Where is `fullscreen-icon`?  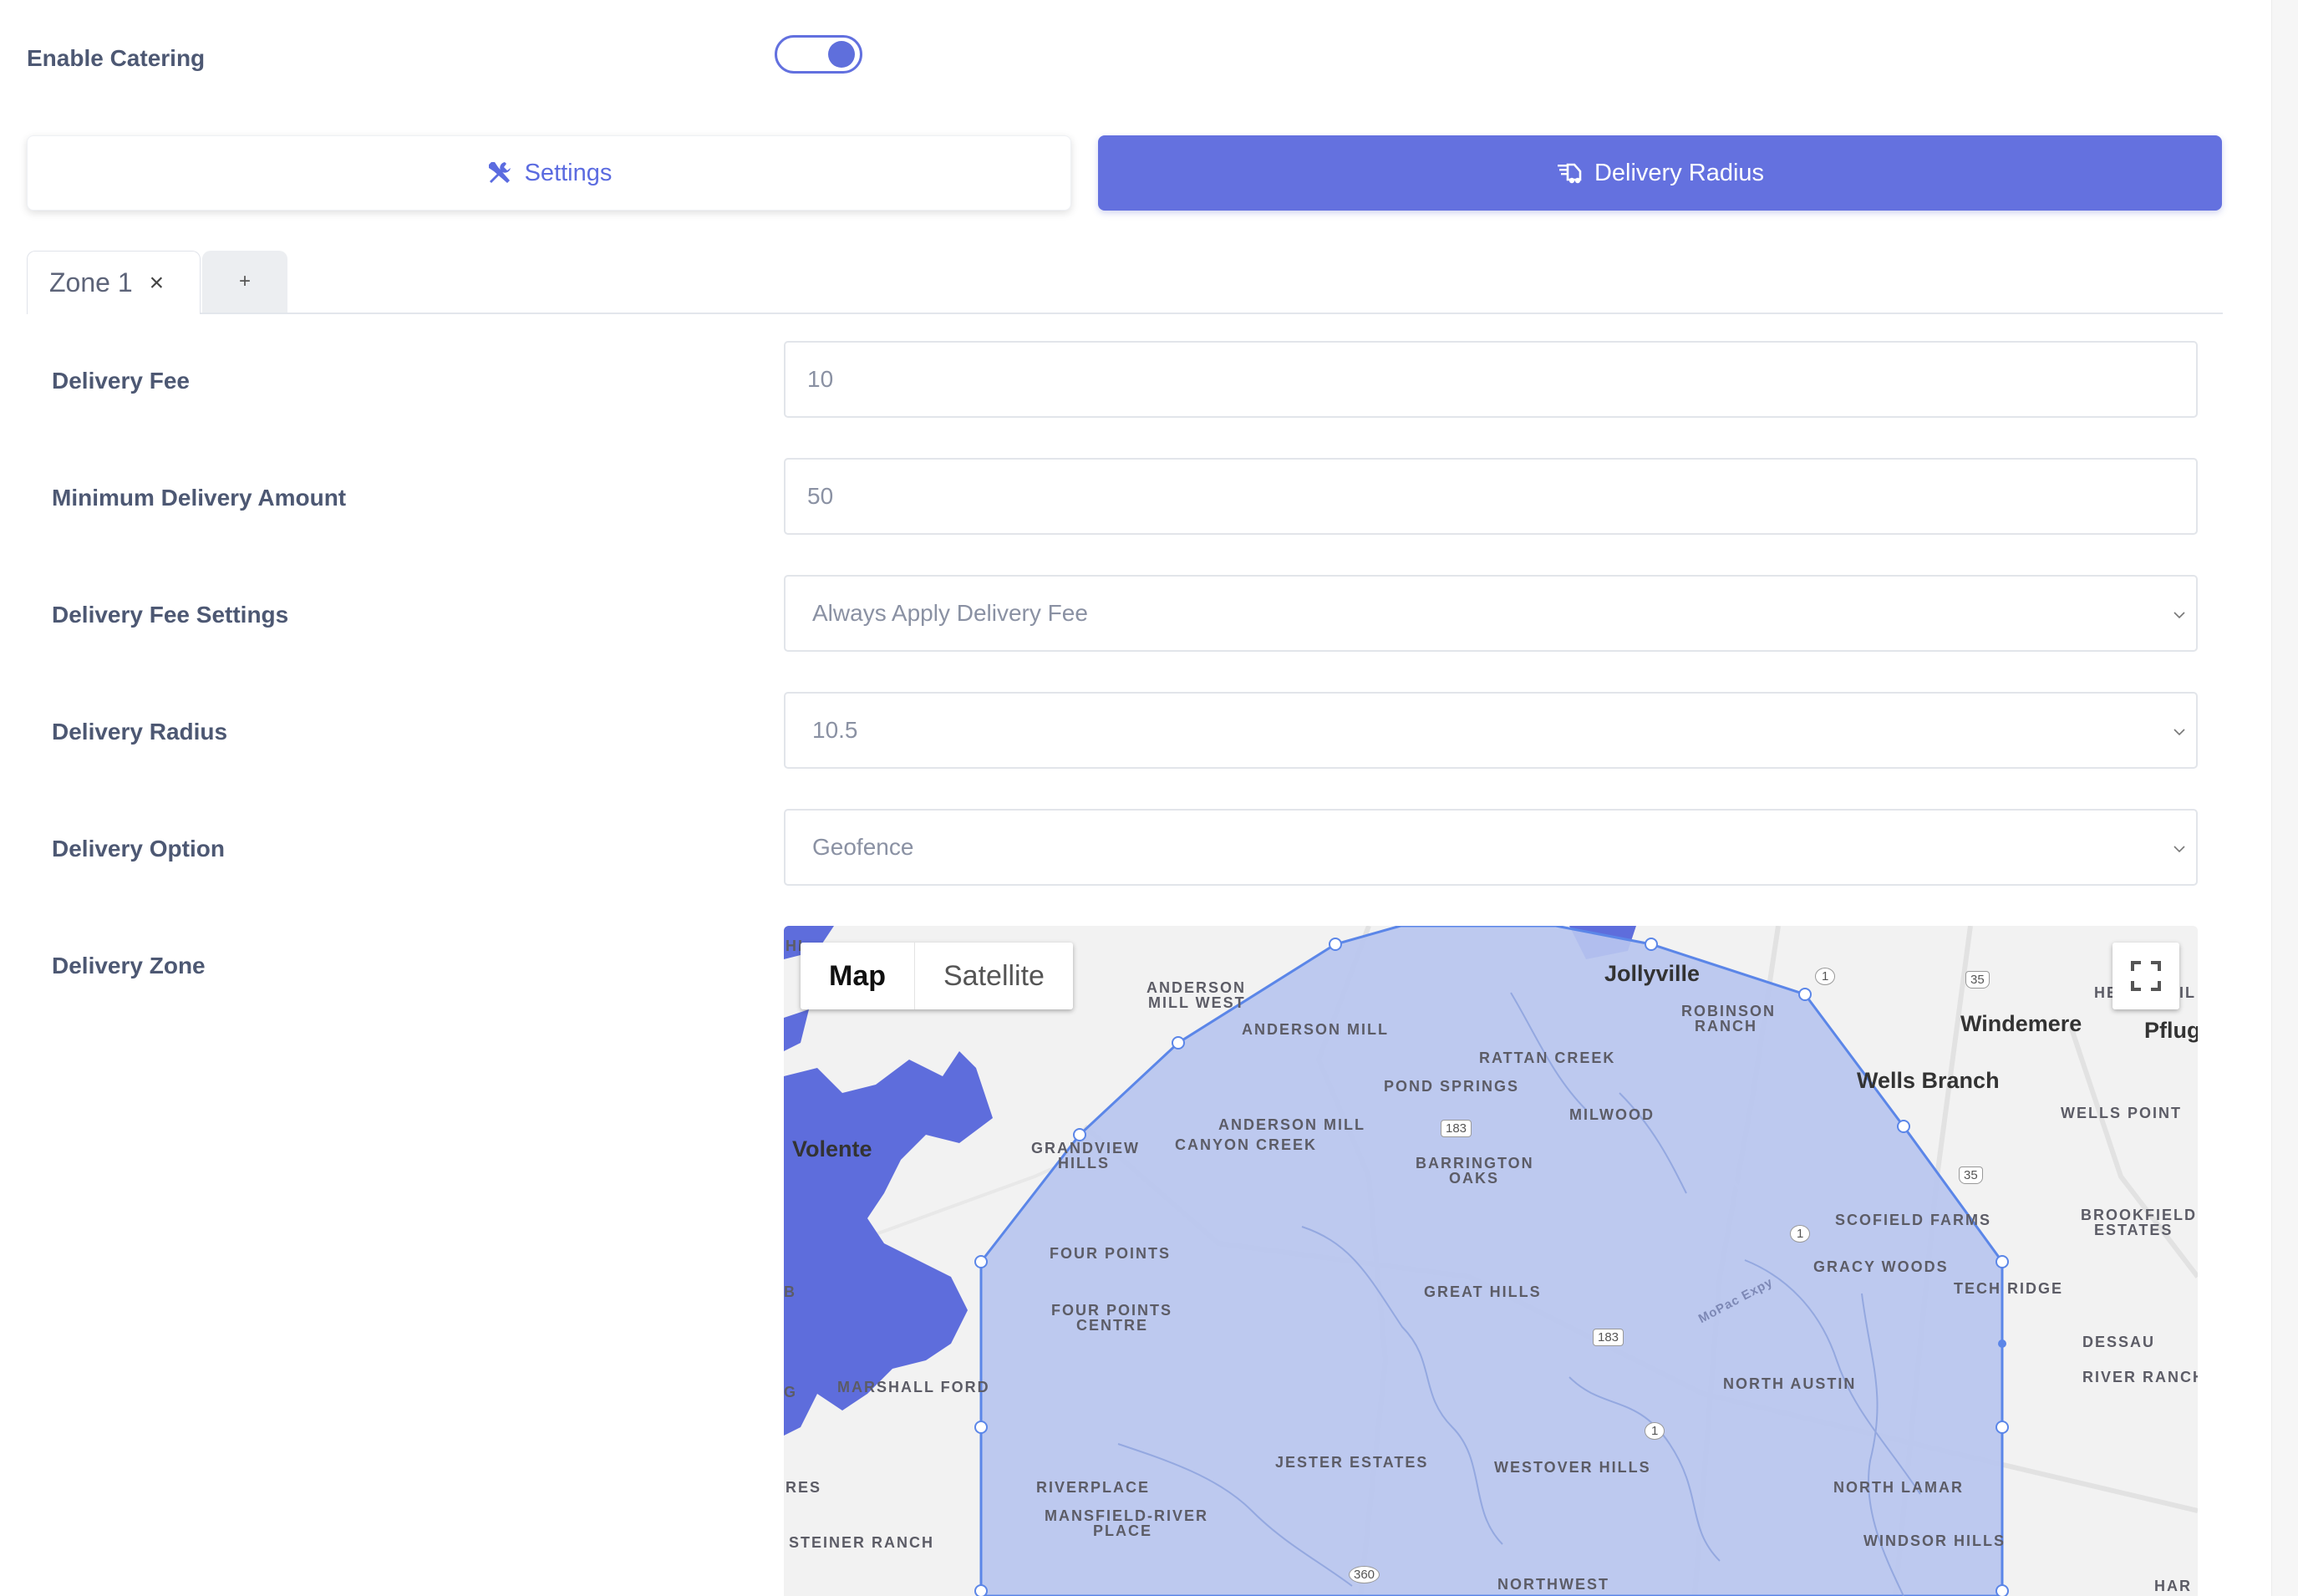 fullscreen-icon is located at coordinates (2146, 976).